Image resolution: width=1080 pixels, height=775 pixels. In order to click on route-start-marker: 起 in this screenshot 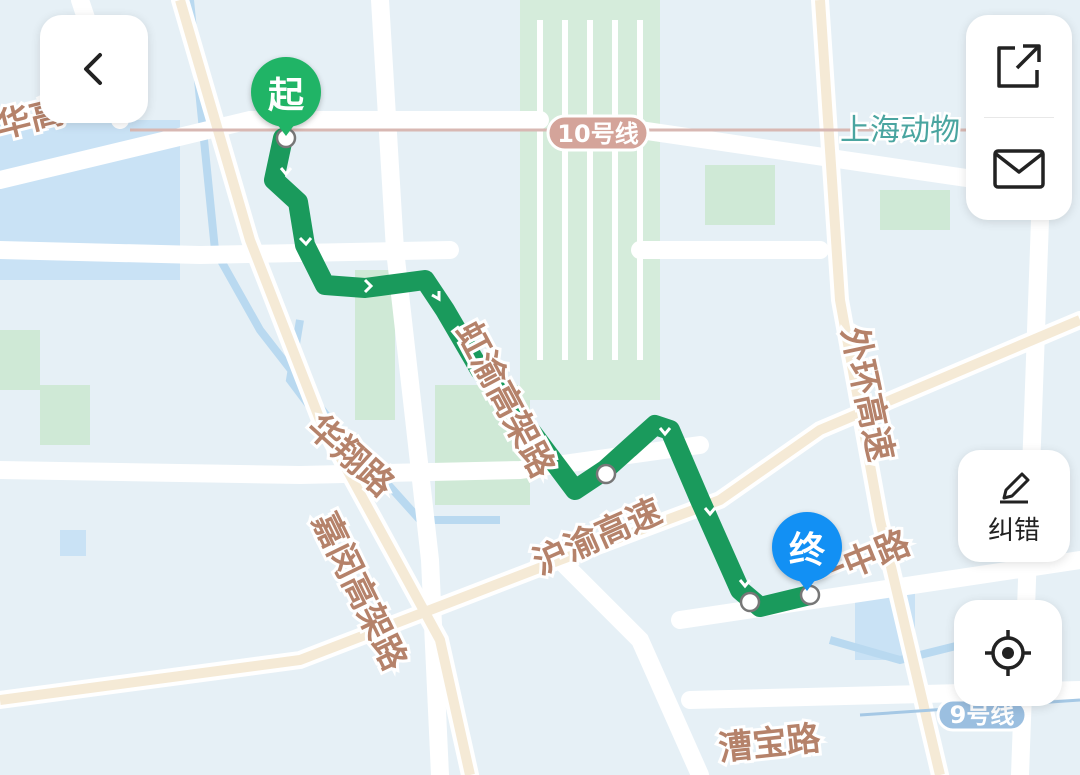, I will do `click(286, 96)`.